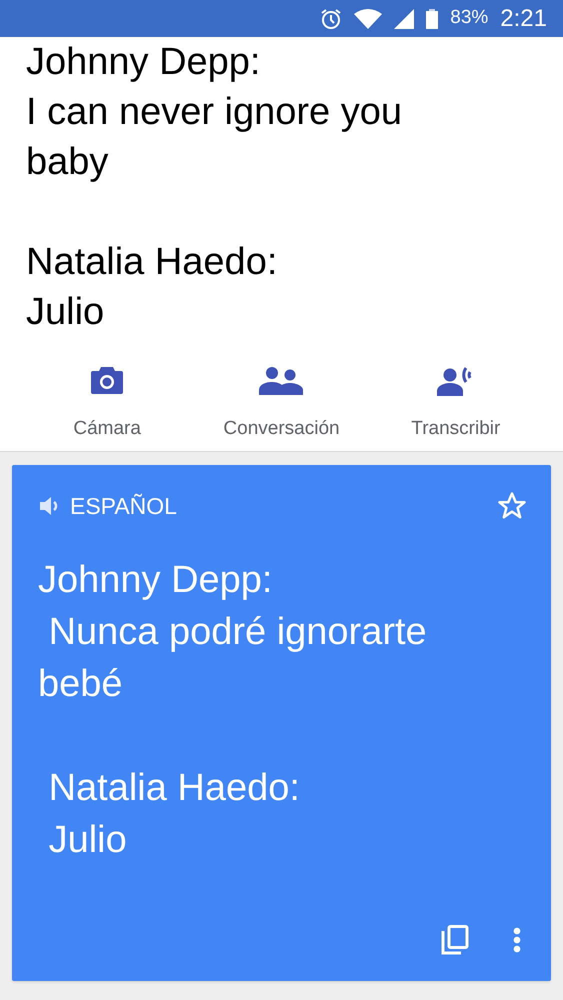 The width and height of the screenshot is (563, 1000). What do you see at coordinates (233, 658) in the screenshot?
I see `translated-text: Nunca podré ignorarte bebé` at bounding box center [233, 658].